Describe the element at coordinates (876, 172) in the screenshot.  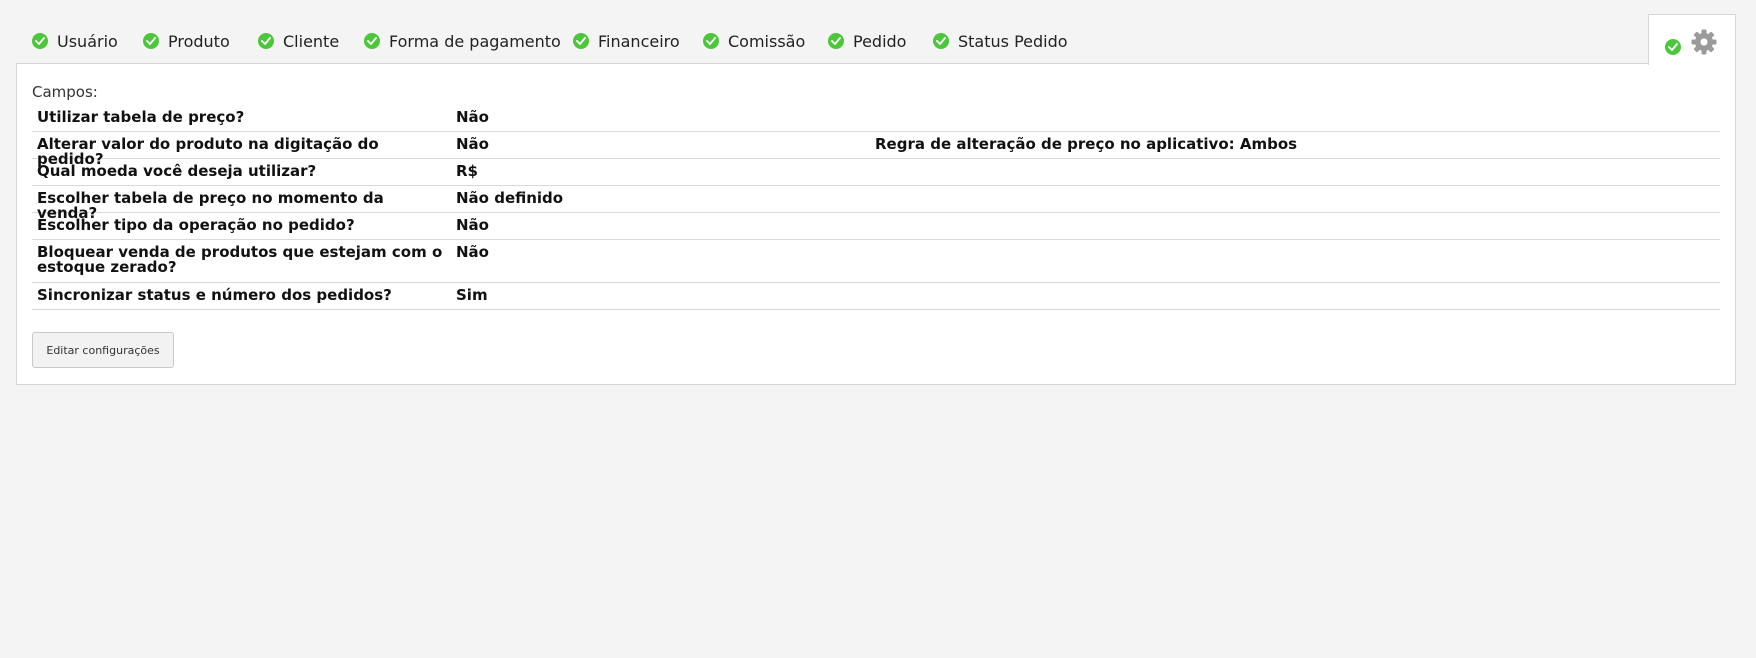
I see `table-row: Qual moeda você deseja utilizar? R$` at that location.